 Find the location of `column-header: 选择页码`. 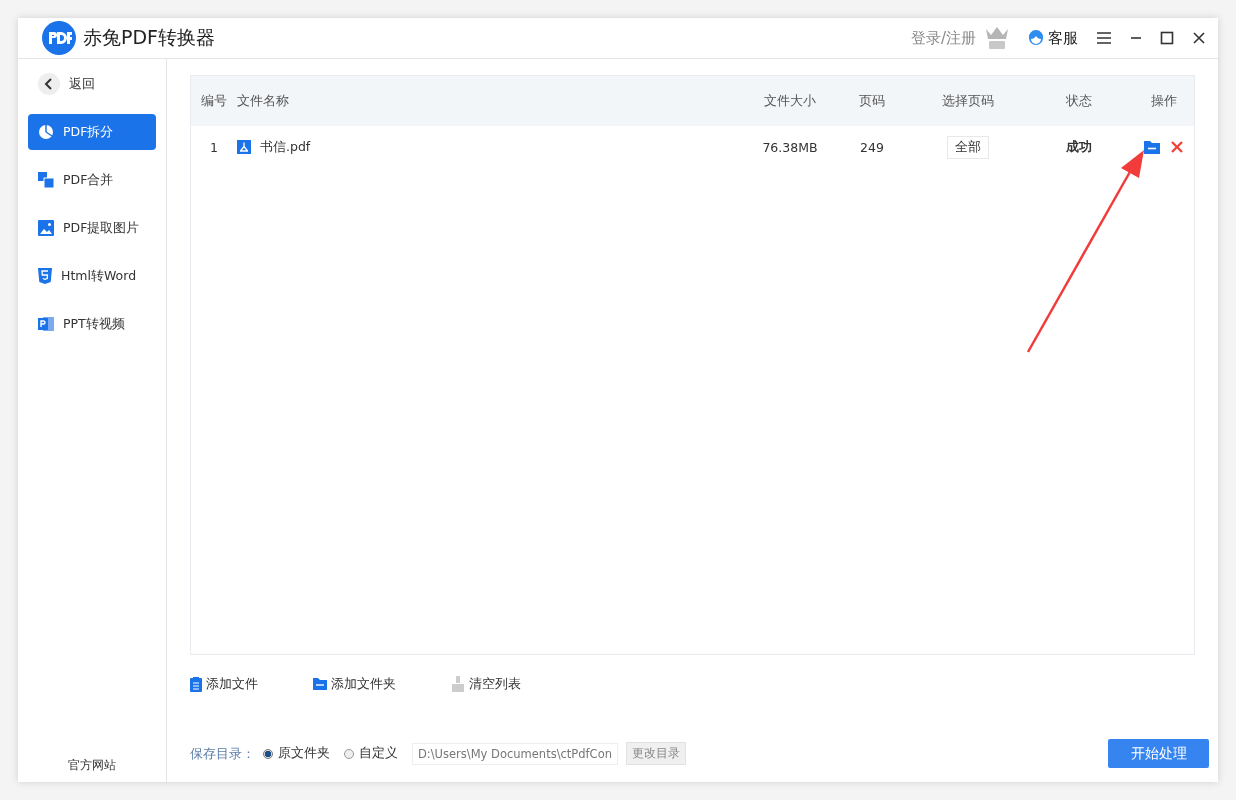

column-header: 选择页码 is located at coordinates (968, 101).